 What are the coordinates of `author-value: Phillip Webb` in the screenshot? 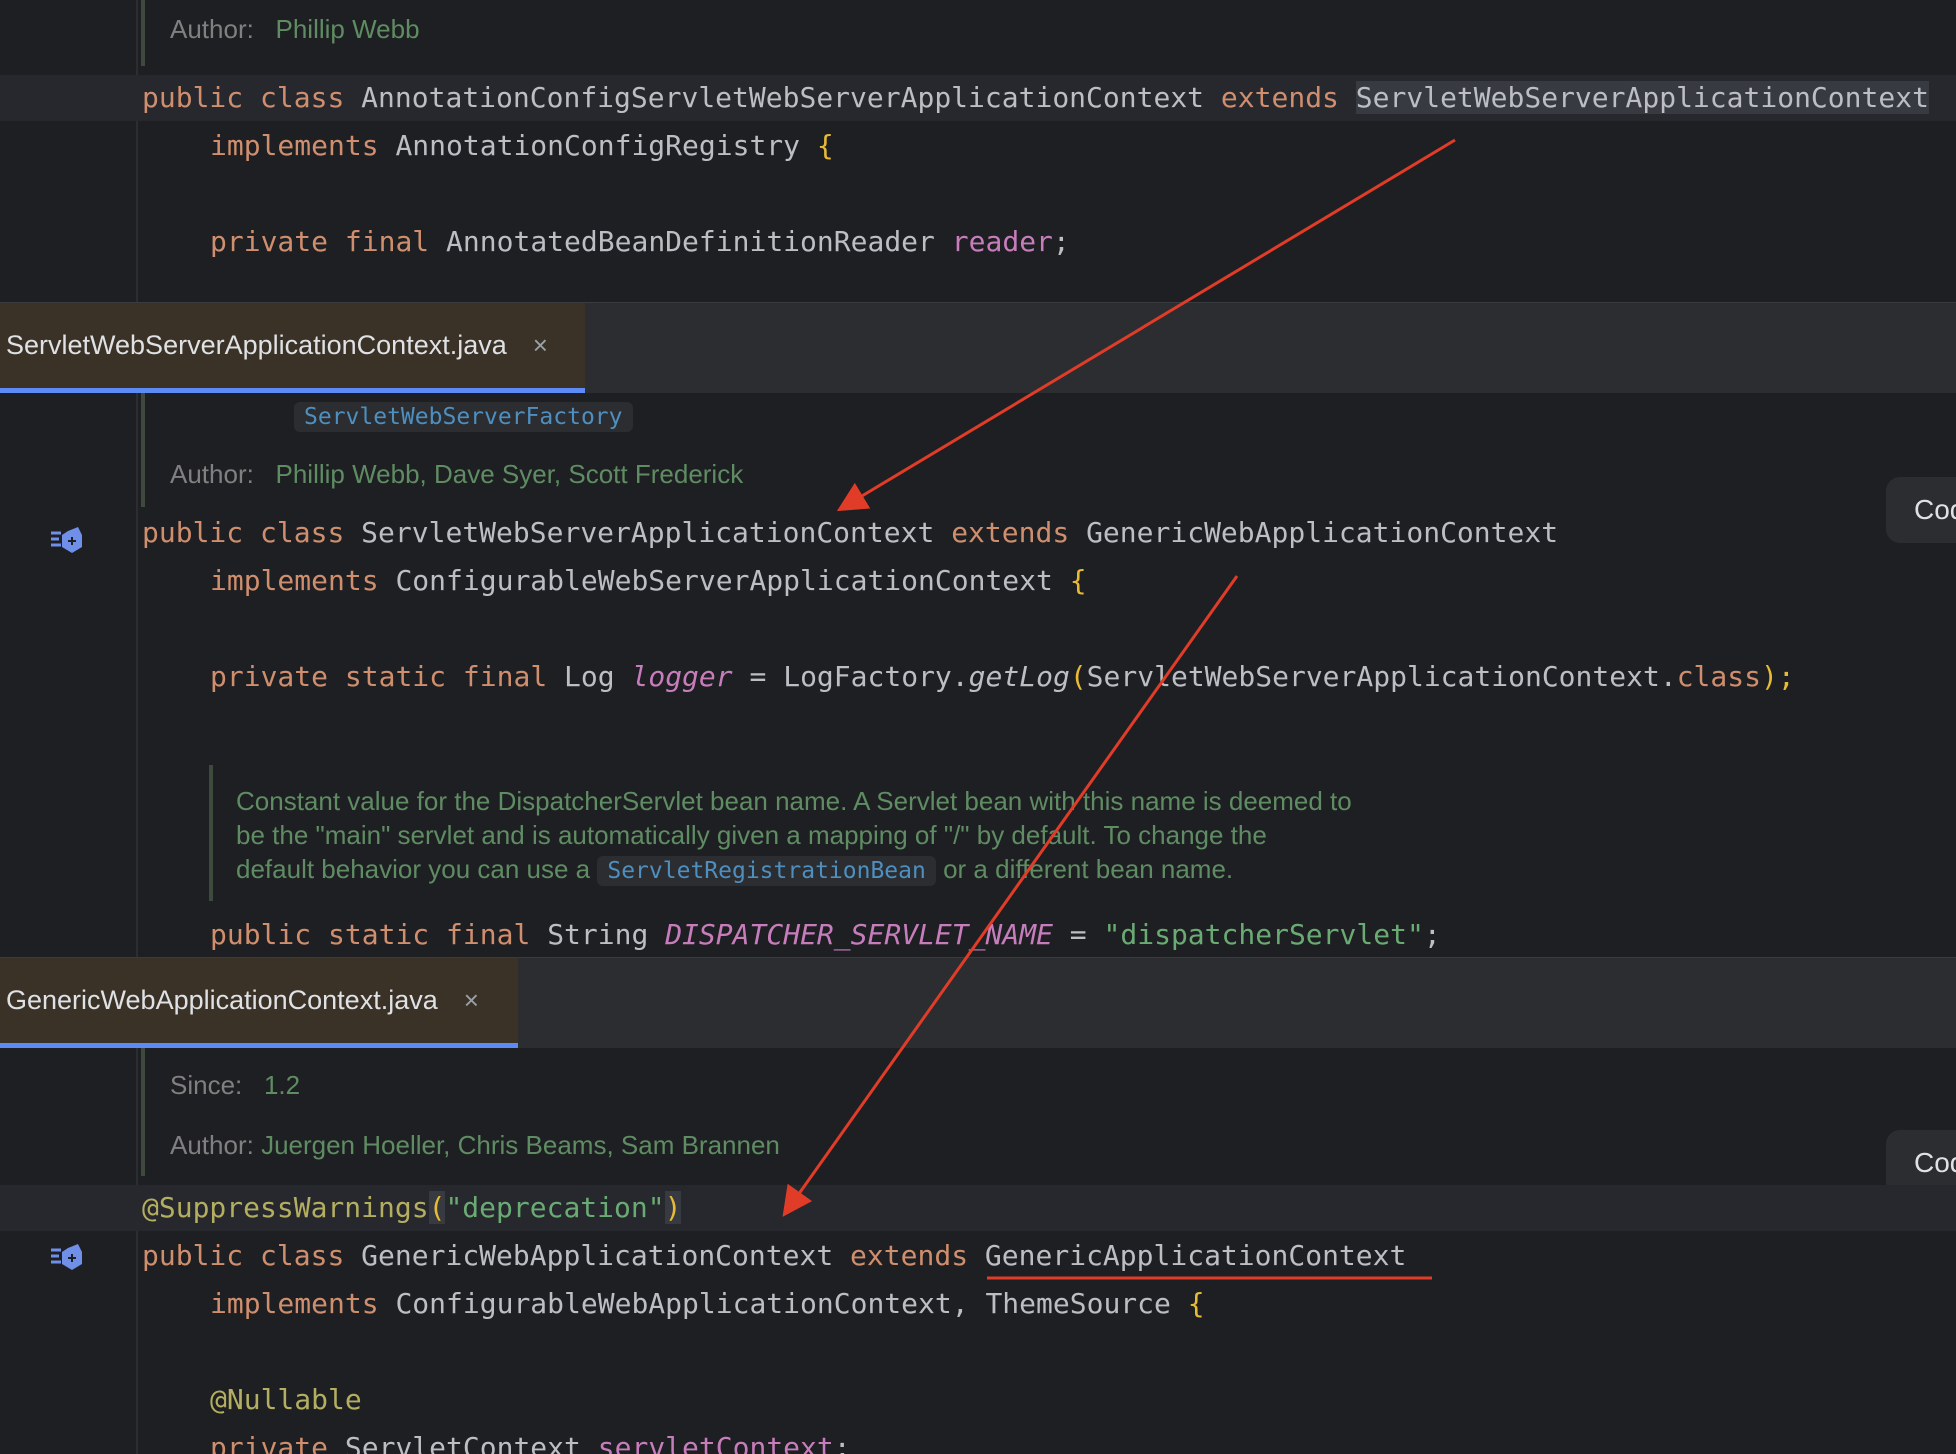 It's located at (347, 29).